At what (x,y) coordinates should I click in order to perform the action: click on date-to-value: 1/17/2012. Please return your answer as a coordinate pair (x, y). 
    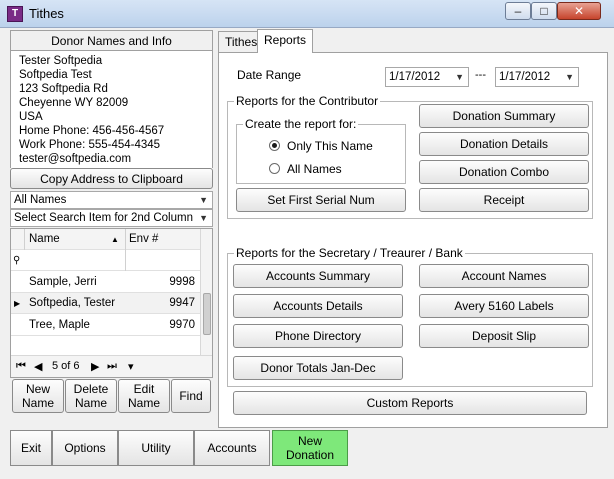
    Looking at the image, I should click on (525, 77).